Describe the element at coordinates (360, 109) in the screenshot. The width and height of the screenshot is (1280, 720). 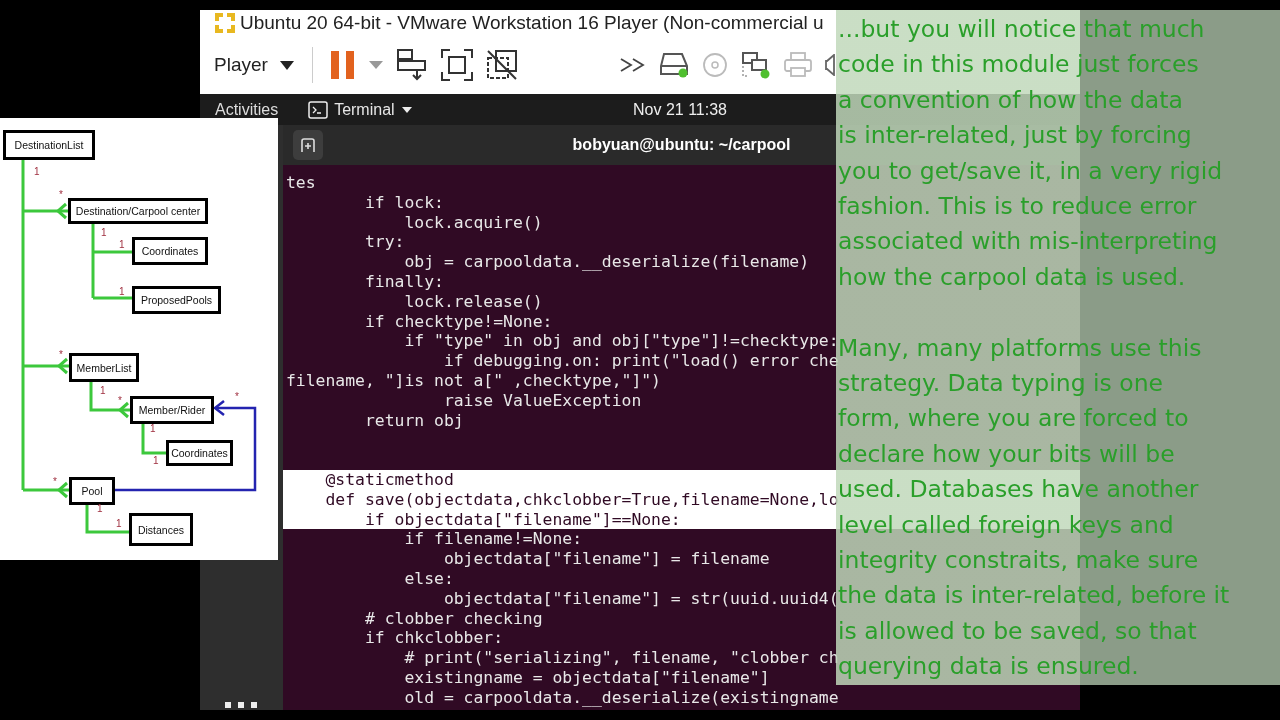
I see `terminal-menu: Terminal` at that location.